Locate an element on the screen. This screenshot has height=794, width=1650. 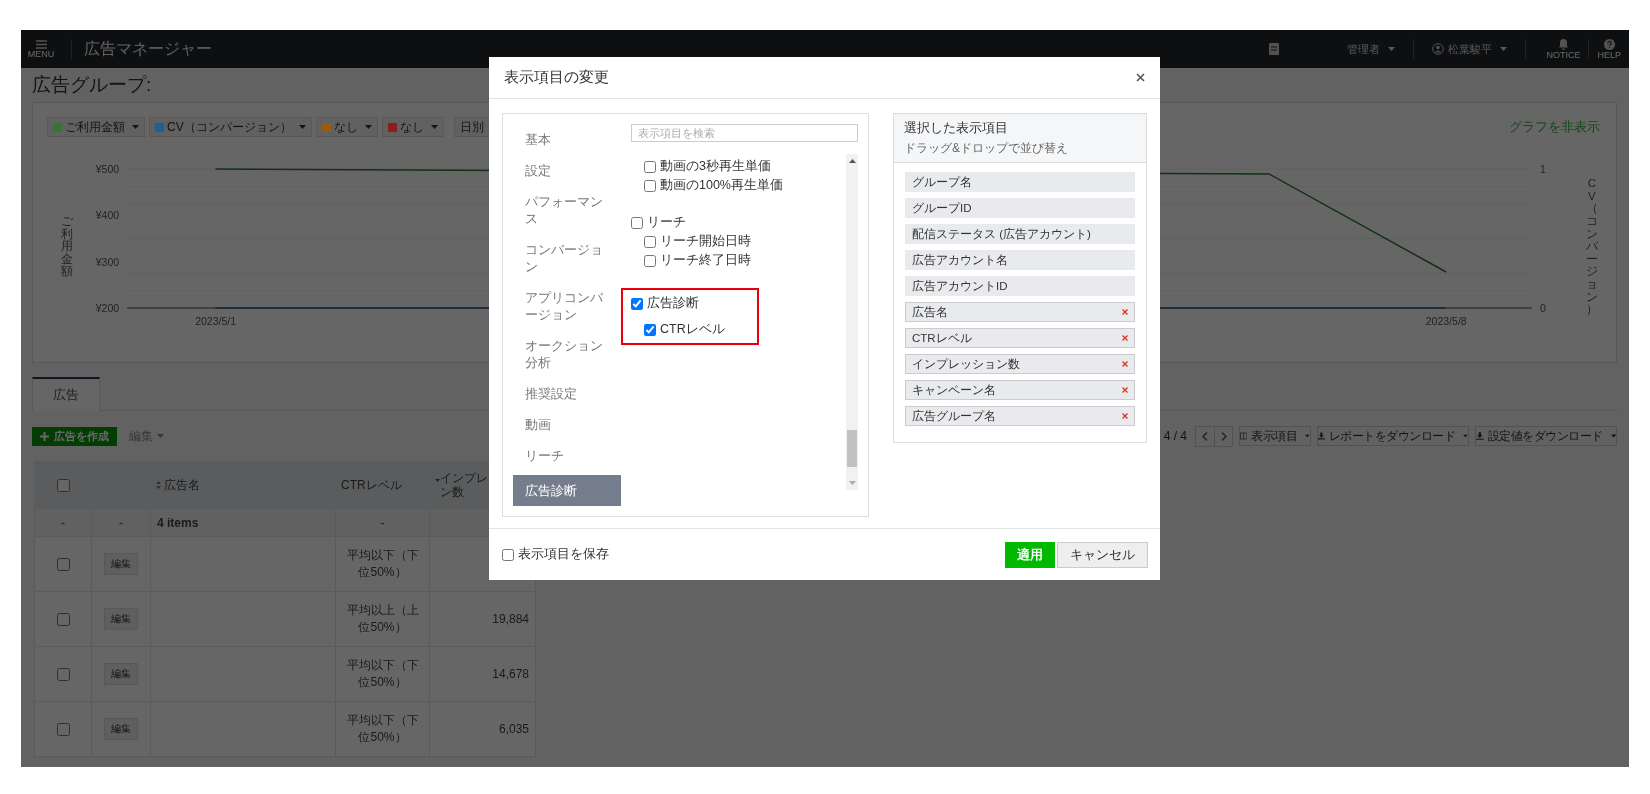
selected-column-item: グループID is located at coordinates (1020, 208).